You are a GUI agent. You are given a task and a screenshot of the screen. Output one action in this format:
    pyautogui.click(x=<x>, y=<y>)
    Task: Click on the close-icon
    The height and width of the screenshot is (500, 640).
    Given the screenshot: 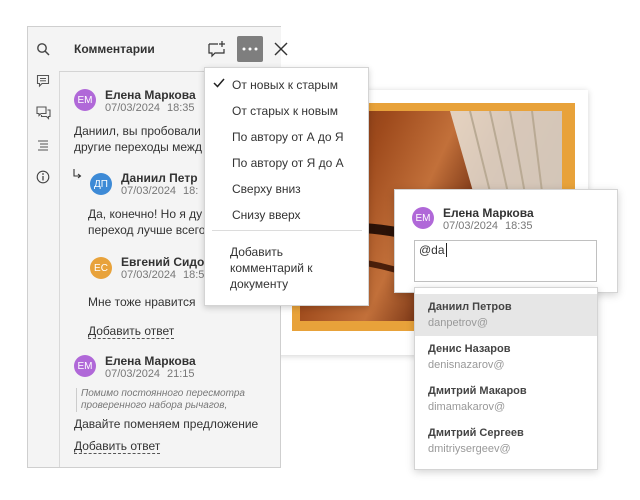 What is the action you would take?
    pyautogui.click(x=281, y=49)
    